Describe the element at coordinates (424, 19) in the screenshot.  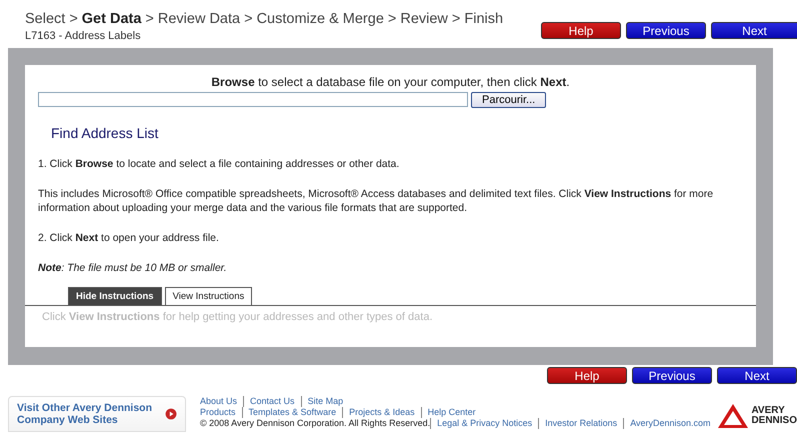
I see `breadcrumb-step: Review` at that location.